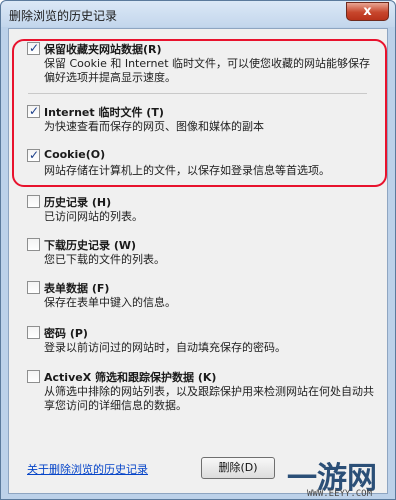 Image resolution: width=396 pixels, height=500 pixels. I want to click on activex-checkbox, so click(33, 376).